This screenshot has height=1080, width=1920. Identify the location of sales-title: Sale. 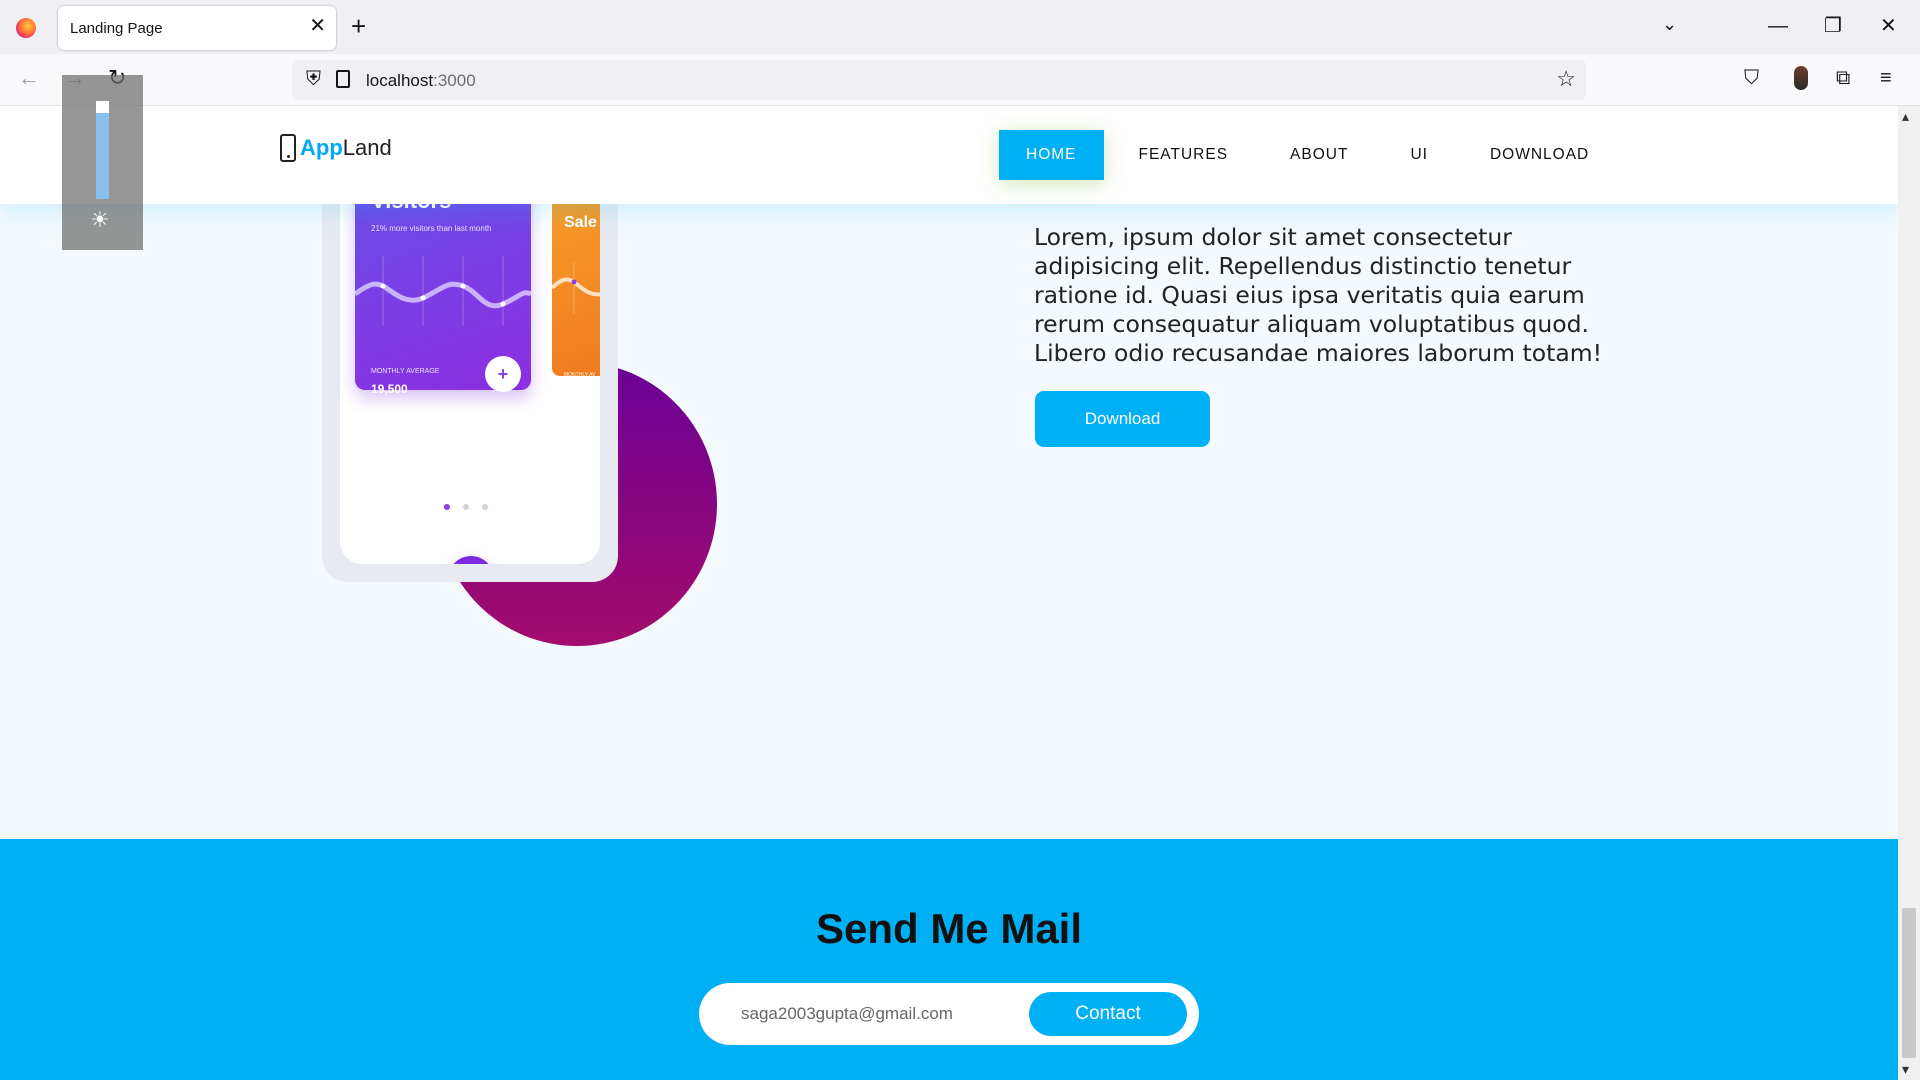
(580, 222).